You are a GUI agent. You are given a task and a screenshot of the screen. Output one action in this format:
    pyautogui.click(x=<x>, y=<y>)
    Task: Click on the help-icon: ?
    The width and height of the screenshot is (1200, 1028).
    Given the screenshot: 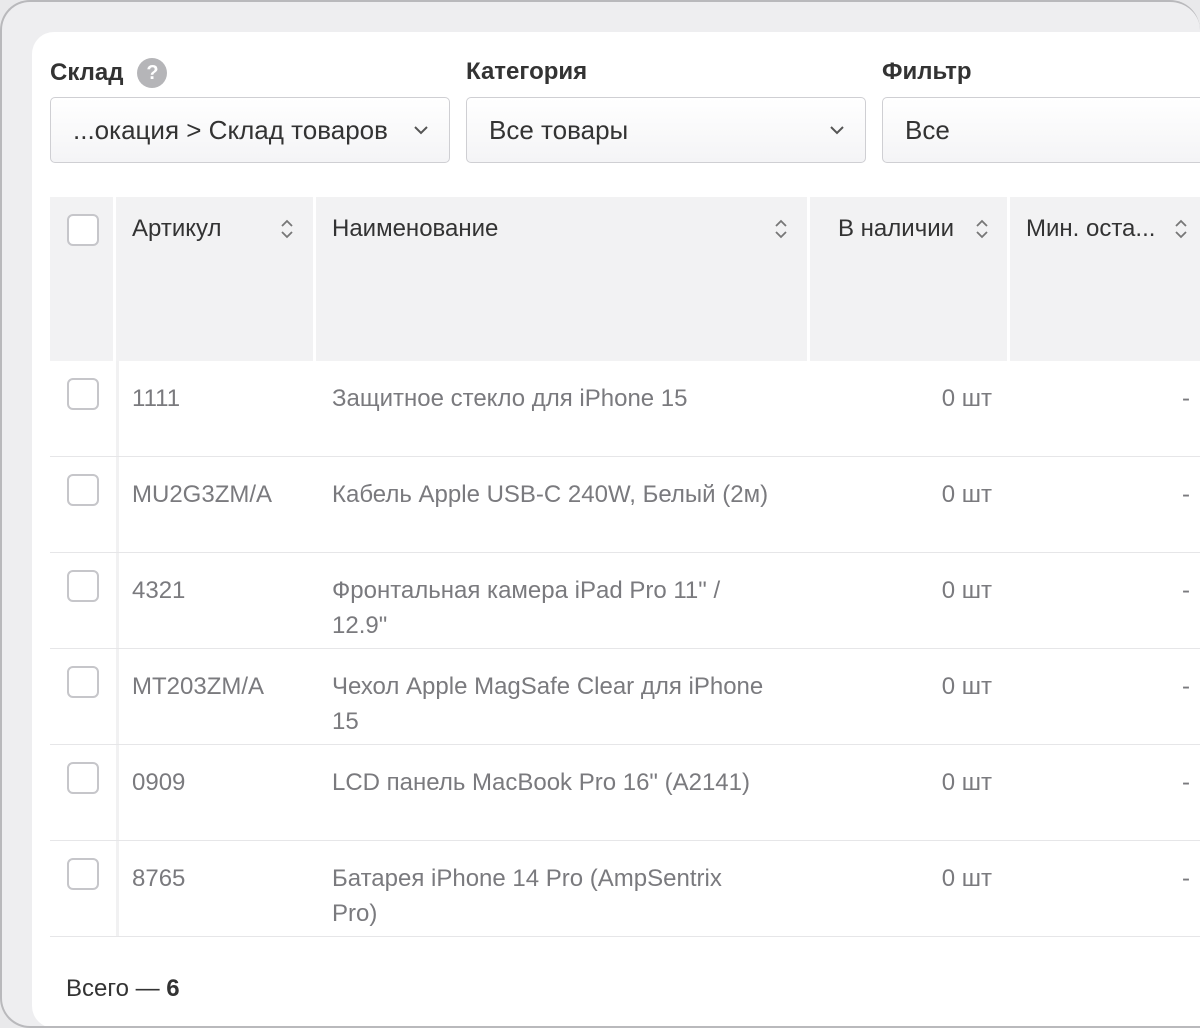 What is the action you would take?
    pyautogui.click(x=152, y=73)
    